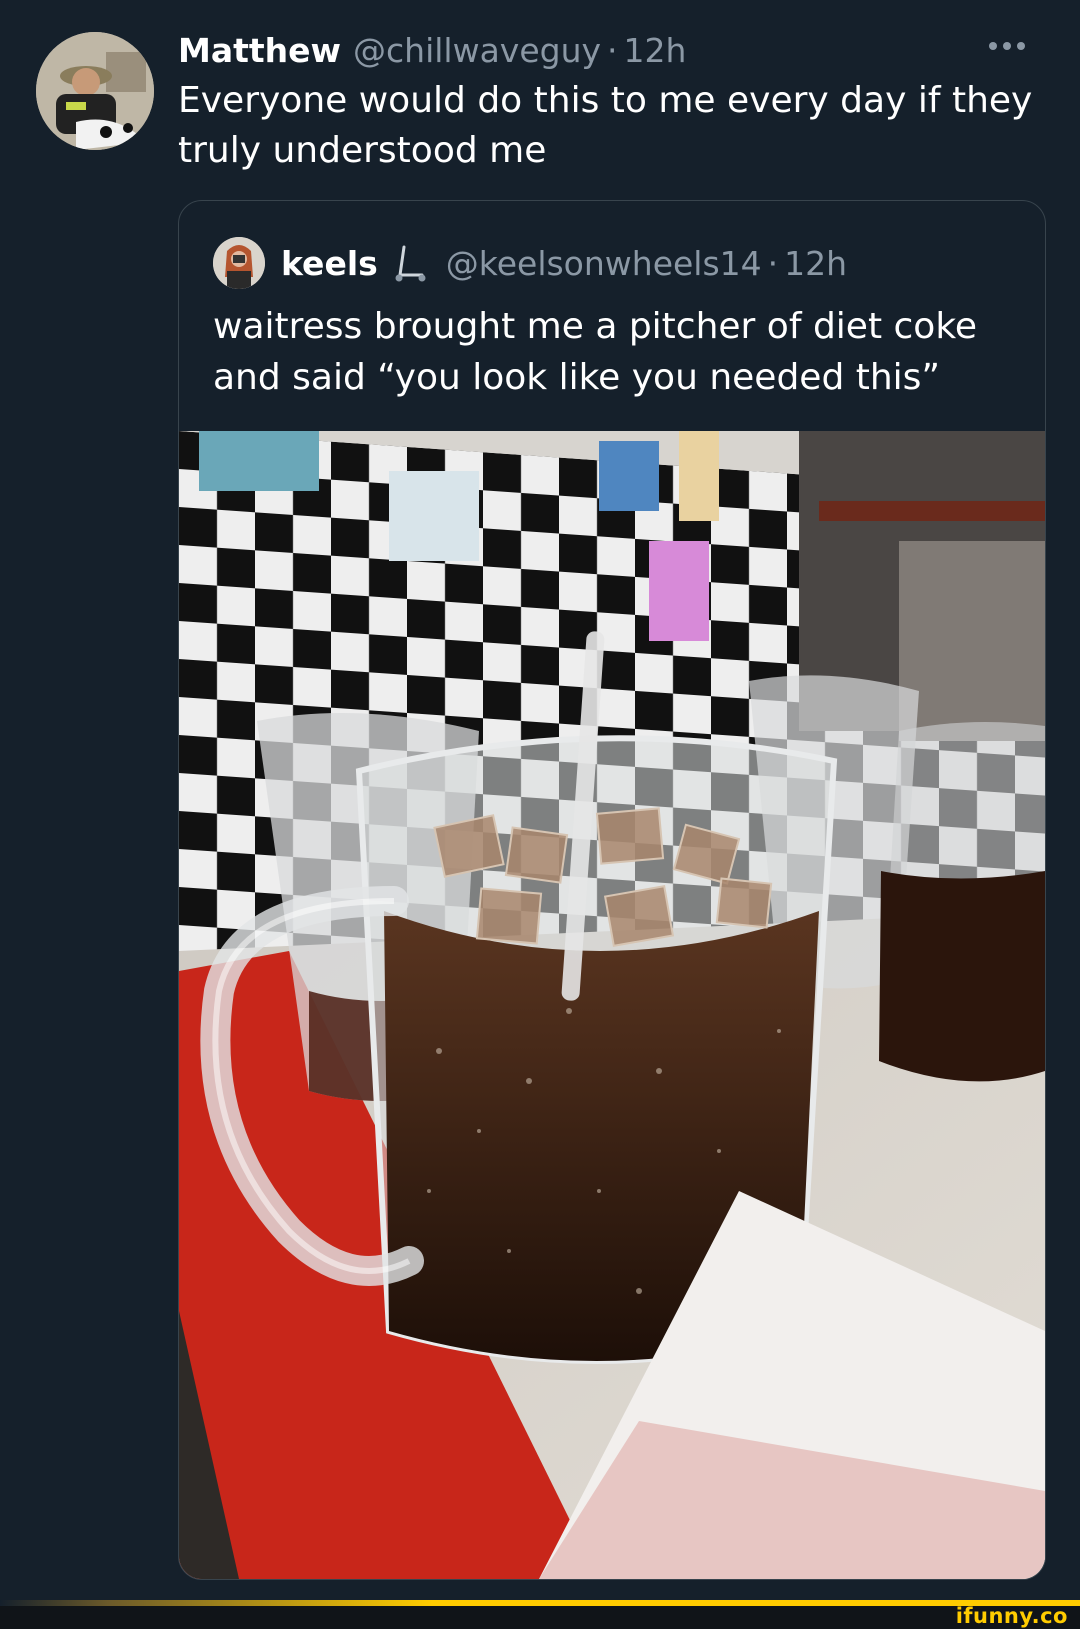 This screenshot has width=1080, height=1629. Describe the element at coordinates (95, 91) in the screenshot. I see `author-avatar` at that location.